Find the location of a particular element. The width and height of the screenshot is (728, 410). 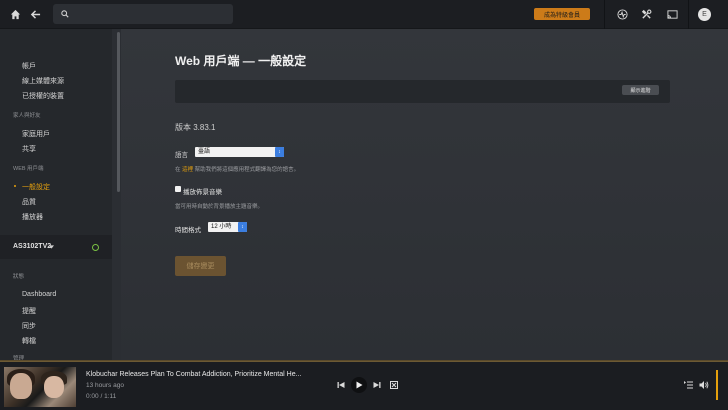

theme-music-label: 播放佈景音樂 is located at coordinates (202, 192).